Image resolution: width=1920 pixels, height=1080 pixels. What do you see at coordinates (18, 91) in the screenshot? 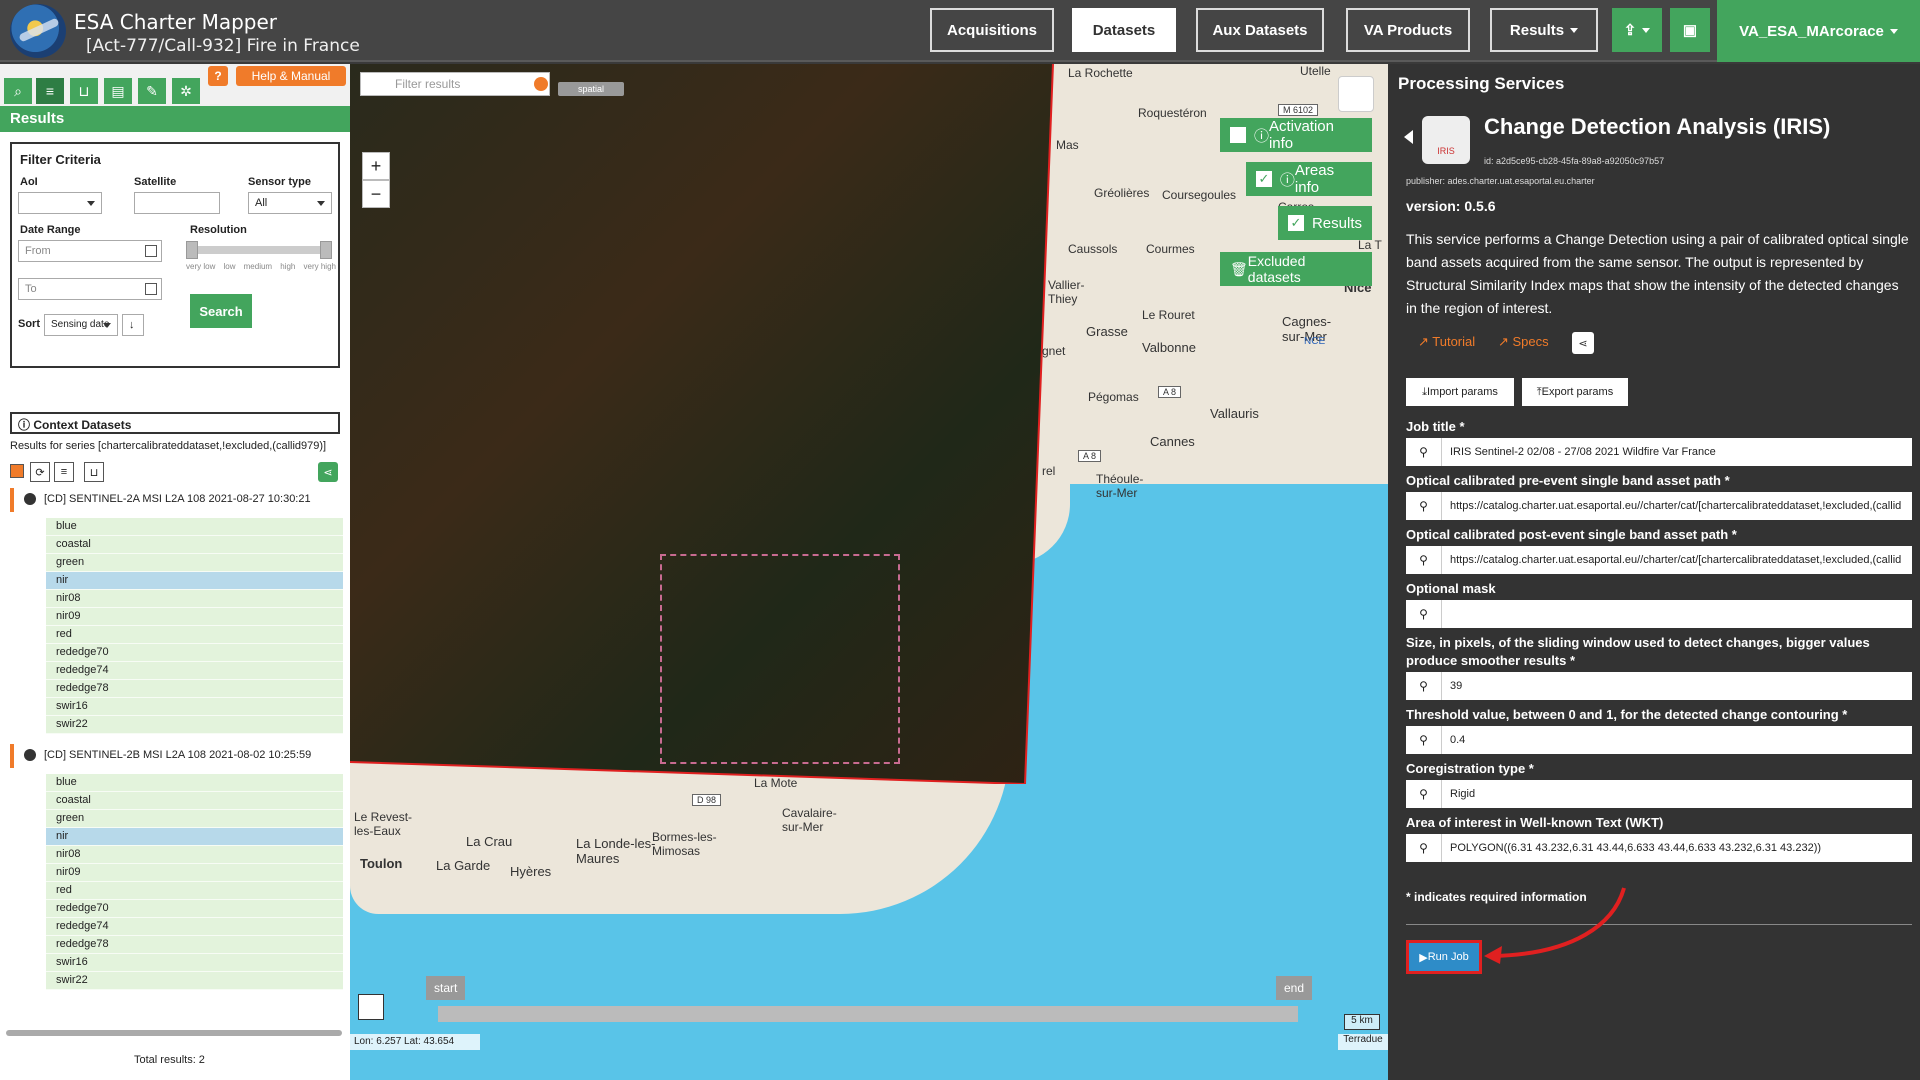
I see `search-icon: ⌕` at bounding box center [18, 91].